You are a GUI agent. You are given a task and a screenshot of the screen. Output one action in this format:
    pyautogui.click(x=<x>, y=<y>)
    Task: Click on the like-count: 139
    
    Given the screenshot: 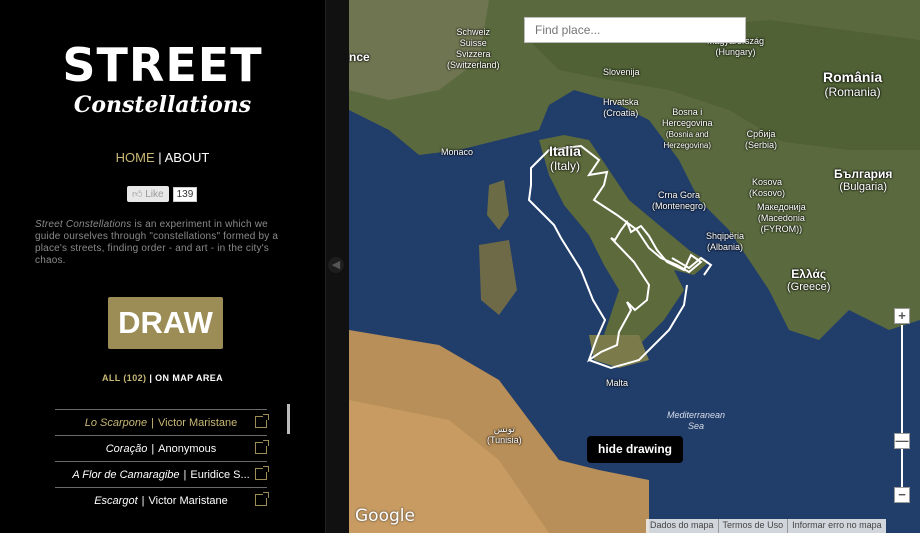 What is the action you would take?
    pyautogui.click(x=185, y=194)
    